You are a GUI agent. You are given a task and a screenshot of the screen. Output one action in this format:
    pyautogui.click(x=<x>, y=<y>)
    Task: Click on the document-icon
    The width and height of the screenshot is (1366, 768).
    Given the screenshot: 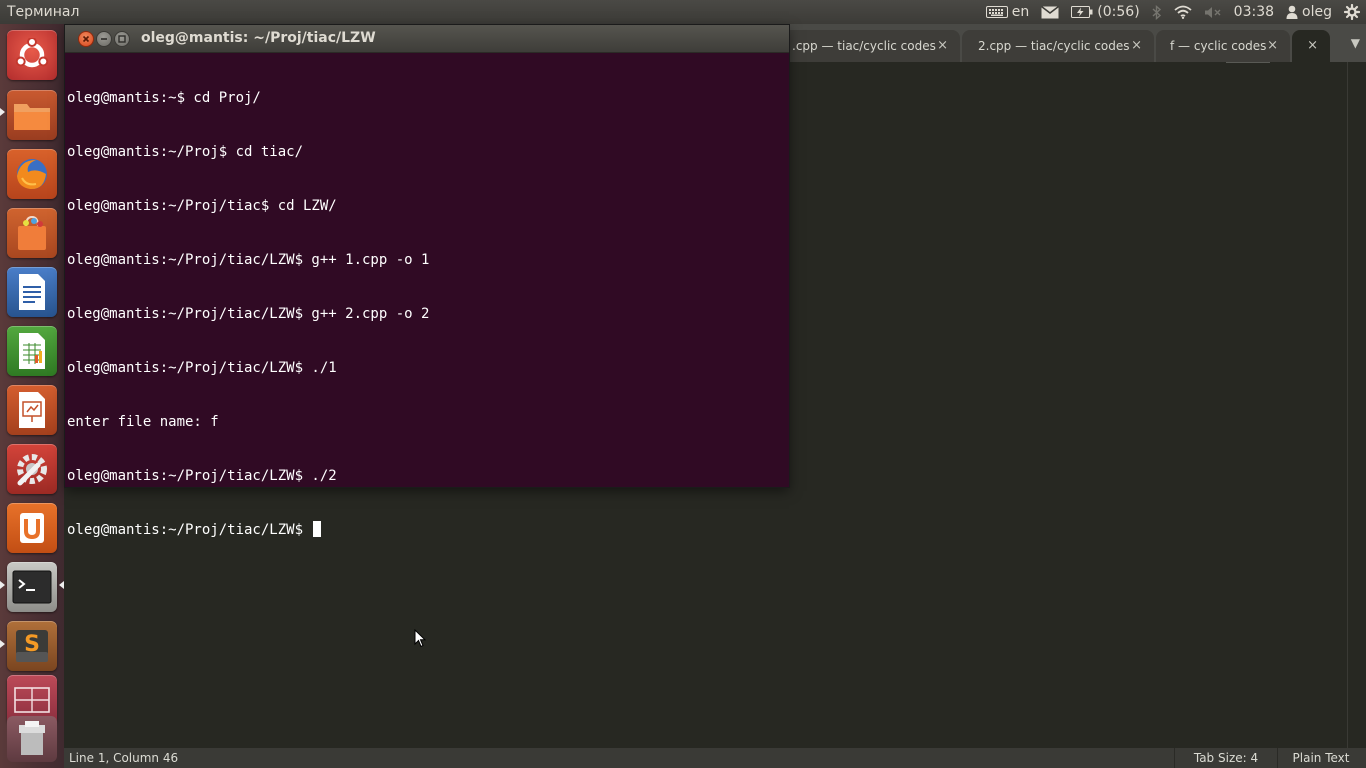 What is the action you would take?
    pyautogui.click(x=32, y=292)
    